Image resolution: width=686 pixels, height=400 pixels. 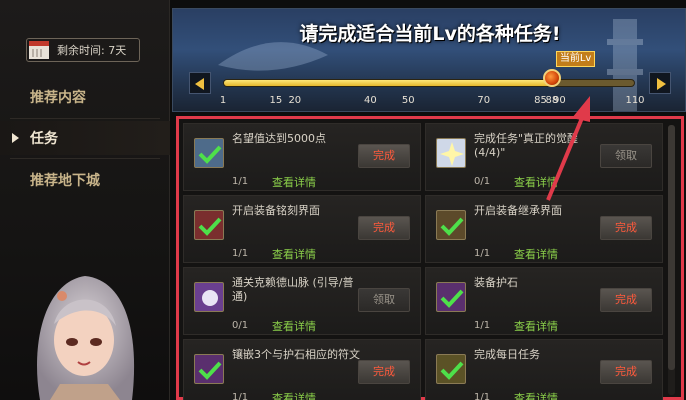 I want to click on level-tick-label: 15, so click(x=276, y=100).